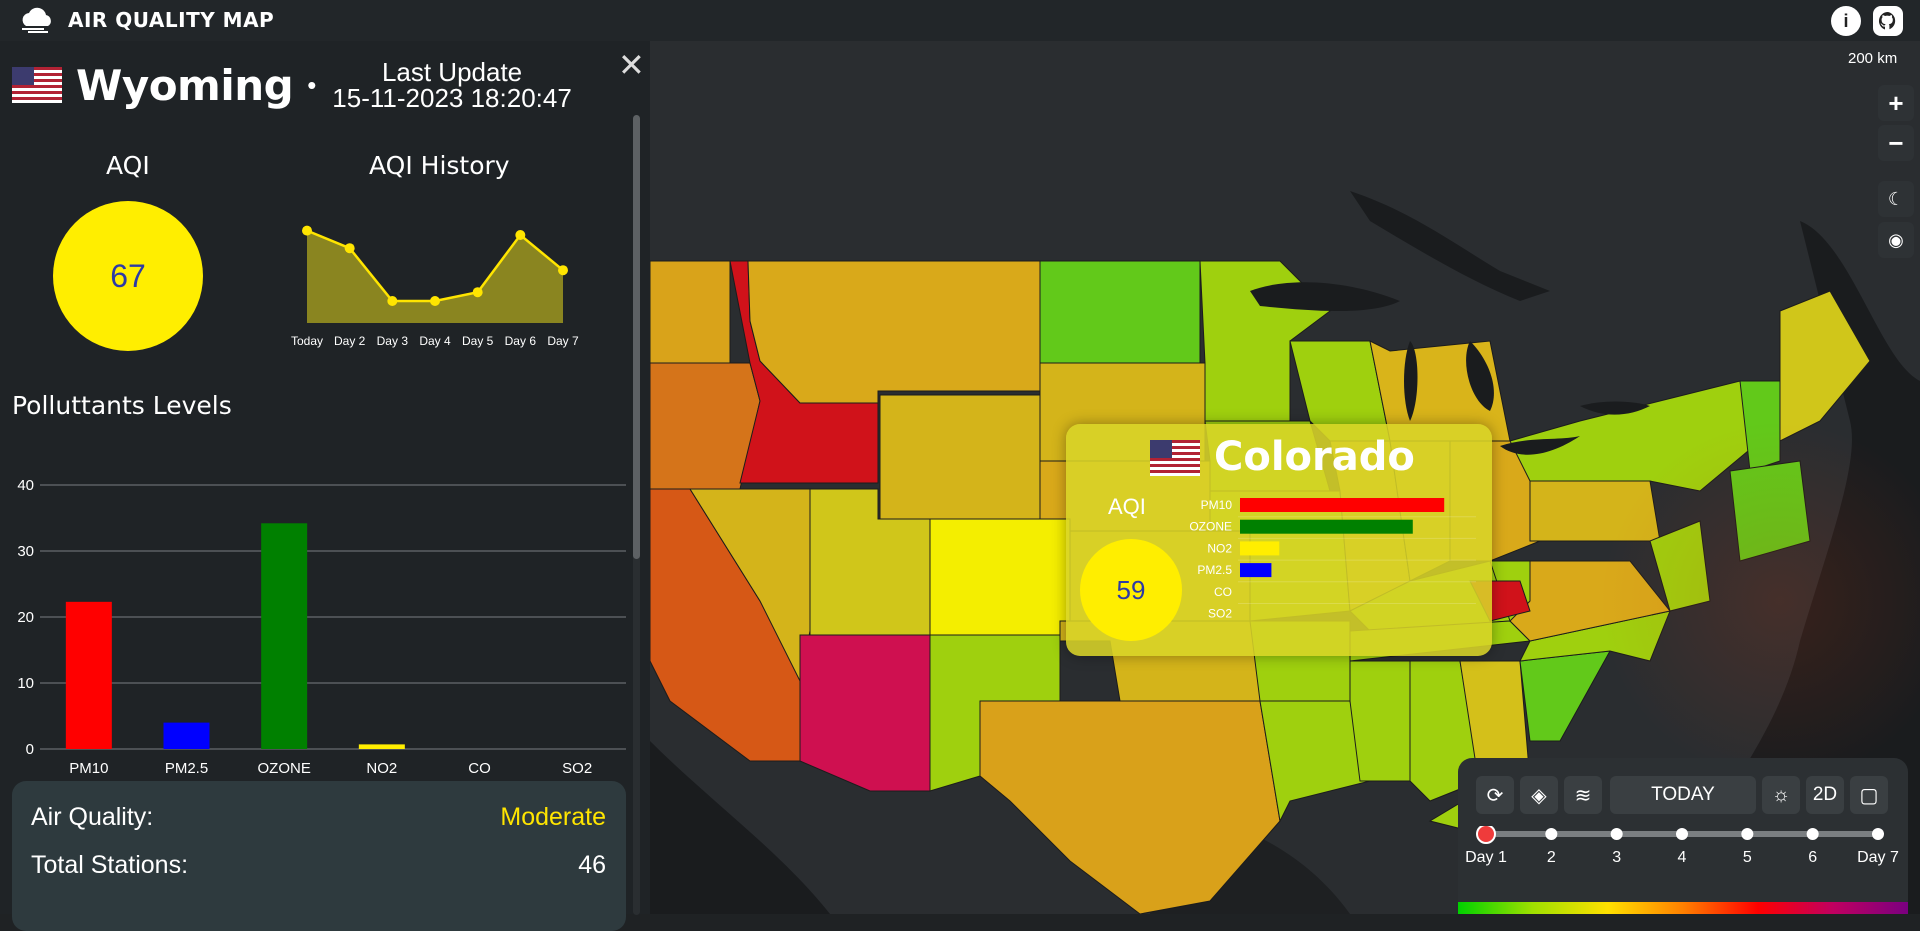  I want to click on popup-aqi-circle: 59, so click(1131, 590).